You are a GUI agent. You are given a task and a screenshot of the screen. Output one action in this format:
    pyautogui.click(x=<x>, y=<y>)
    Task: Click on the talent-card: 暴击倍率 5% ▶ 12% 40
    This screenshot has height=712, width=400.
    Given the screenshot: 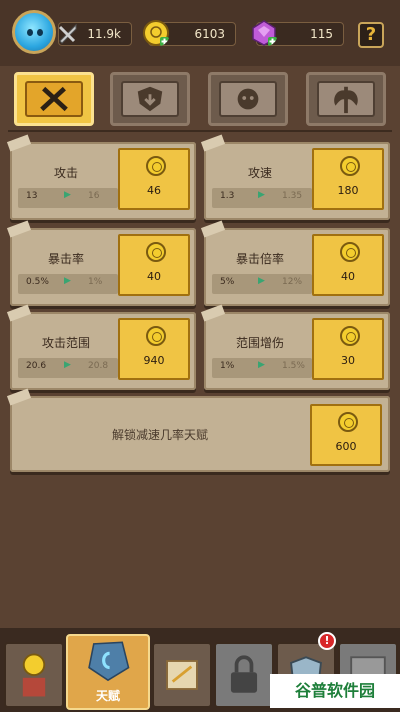 What is the action you would take?
    pyautogui.click(x=295, y=263)
    